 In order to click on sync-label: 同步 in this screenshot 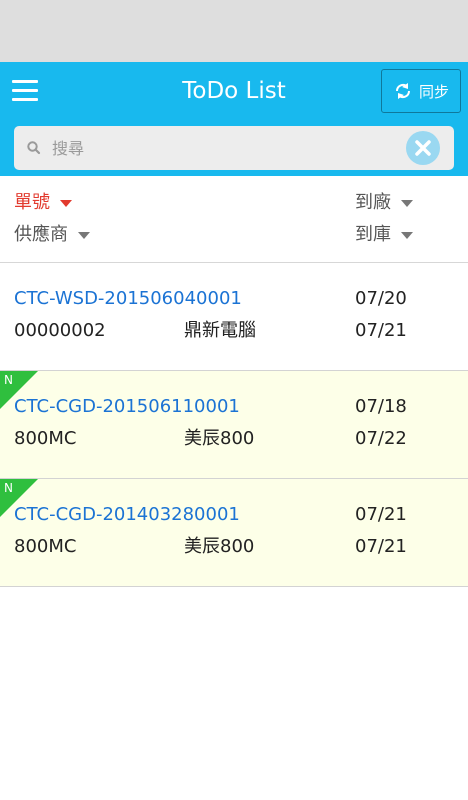, I will do `click(433, 91)`.